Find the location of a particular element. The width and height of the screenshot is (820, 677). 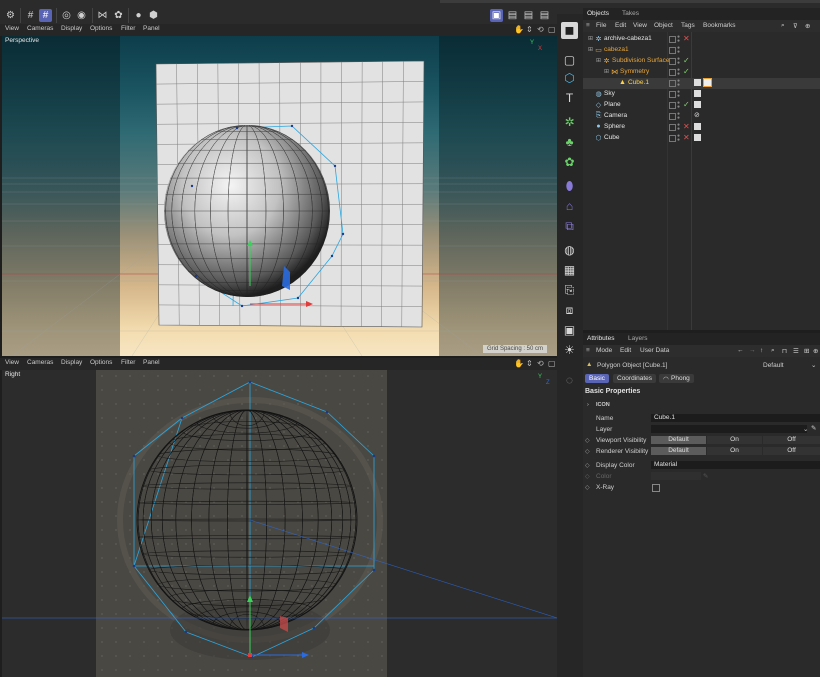

menu-object: Object is located at coordinates (663, 25).